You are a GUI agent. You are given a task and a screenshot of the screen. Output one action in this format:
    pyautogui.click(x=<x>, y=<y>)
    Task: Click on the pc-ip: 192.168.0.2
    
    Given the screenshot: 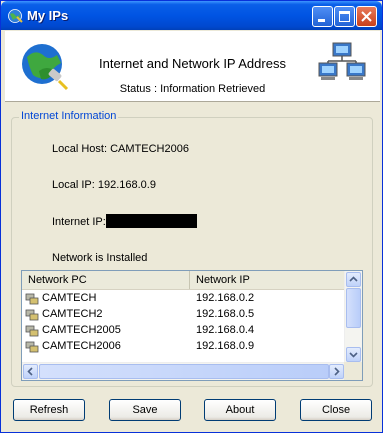 What is the action you would take?
    pyautogui.click(x=225, y=298)
    